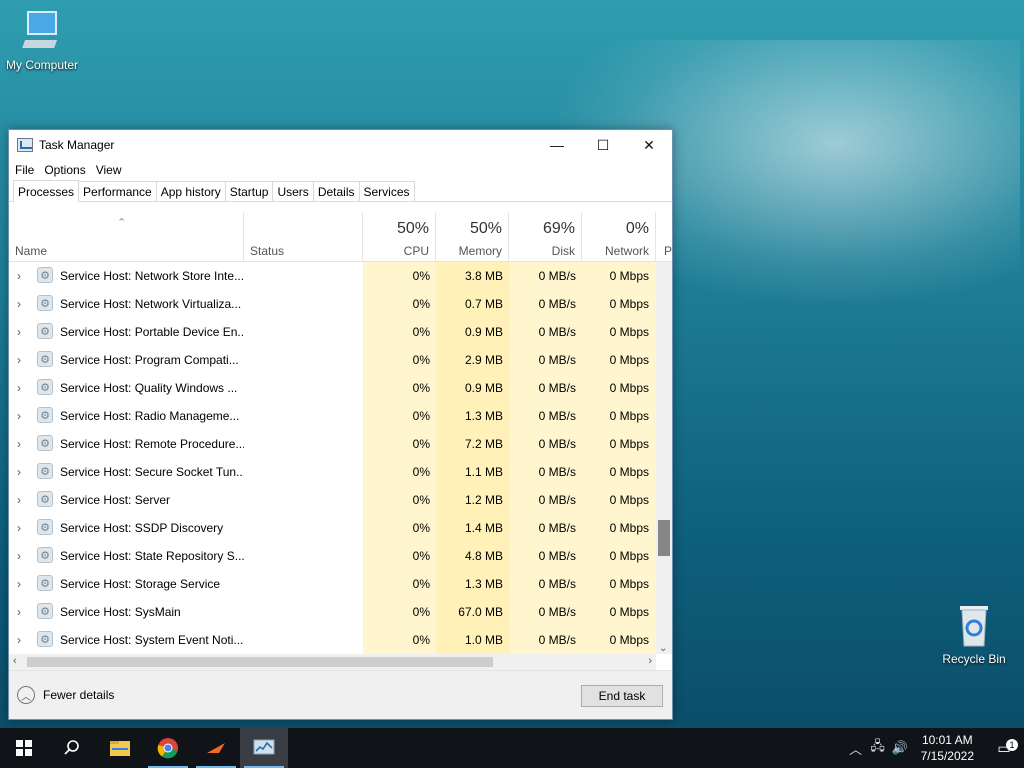 The height and width of the screenshot is (768, 1024). I want to click on scroll-left-icon: ‹, so click(15, 661).